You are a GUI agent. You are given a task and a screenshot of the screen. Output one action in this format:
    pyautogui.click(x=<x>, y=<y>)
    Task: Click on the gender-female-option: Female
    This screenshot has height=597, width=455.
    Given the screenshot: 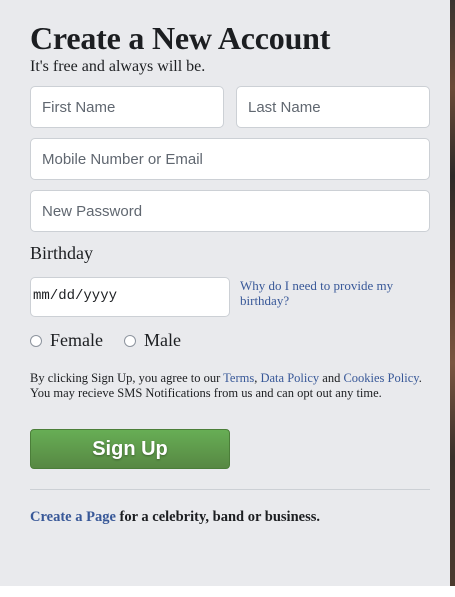 What is the action you would take?
    pyautogui.click(x=66, y=340)
    